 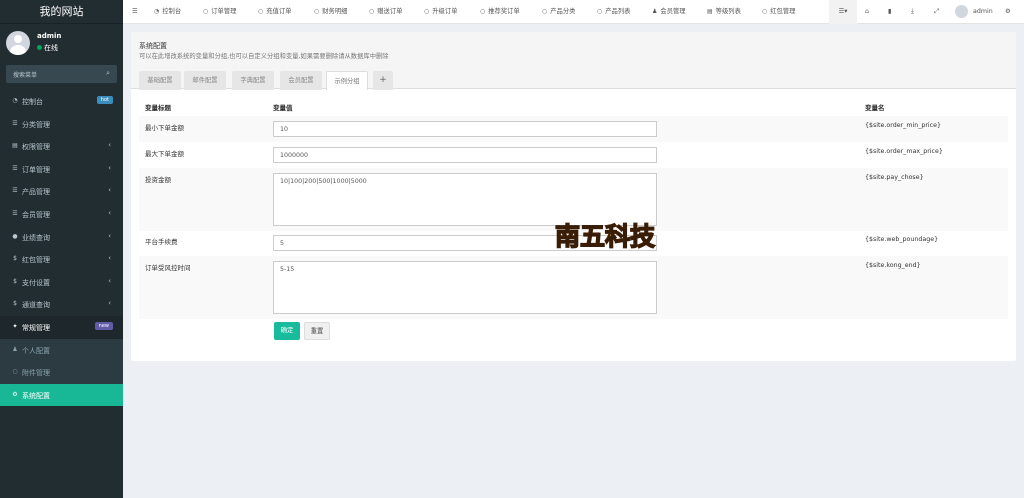 I want to click on group-icon: ▤, so click(x=15, y=146).